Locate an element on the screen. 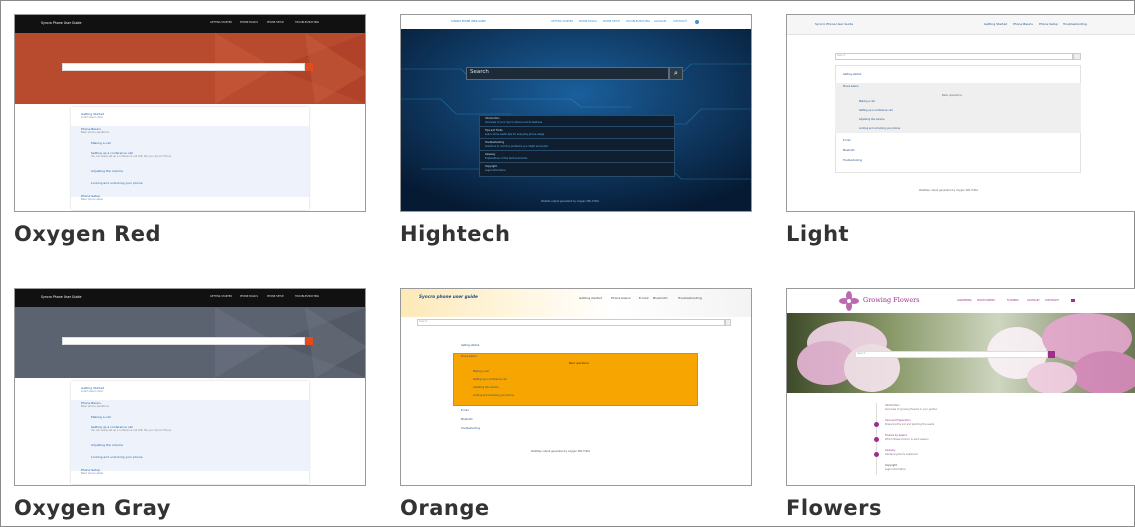 The width and height of the screenshot is (1135, 527). nav-item: E-mail is located at coordinates (643, 298).